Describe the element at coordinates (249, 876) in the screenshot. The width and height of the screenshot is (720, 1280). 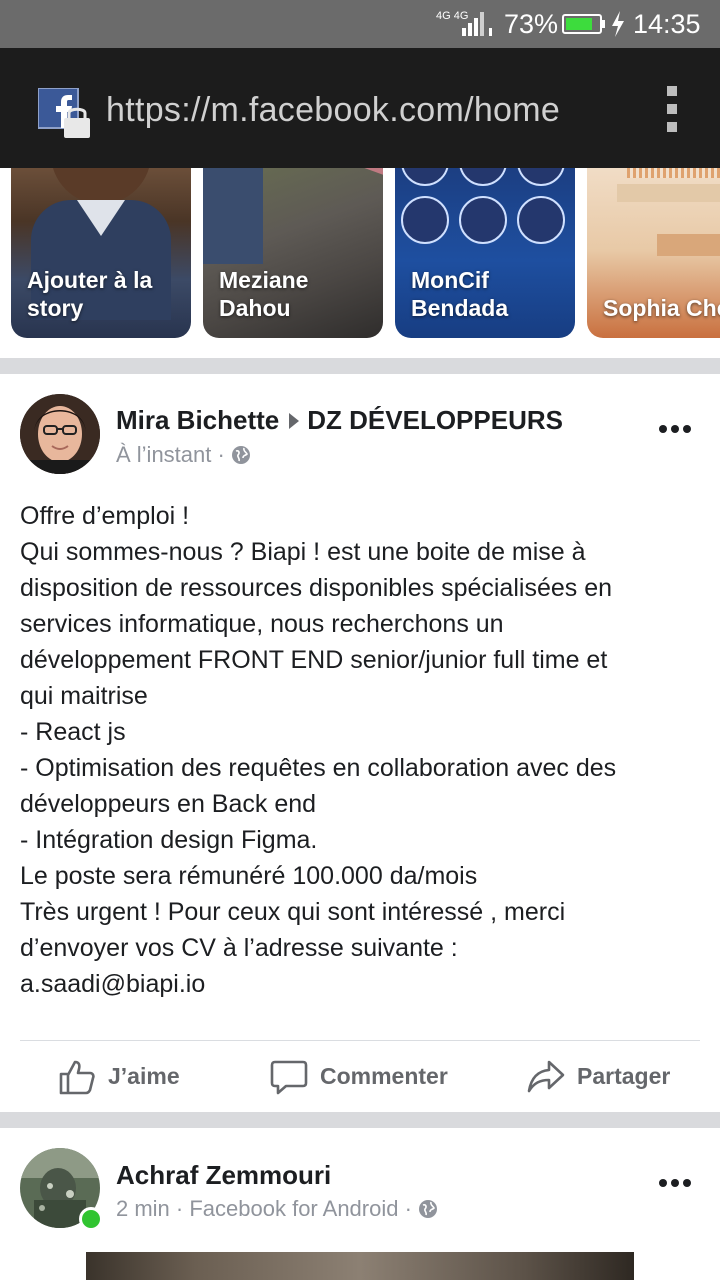
I see `post-text-line: Le poste sera rémunéré 100.000 da/mois` at that location.